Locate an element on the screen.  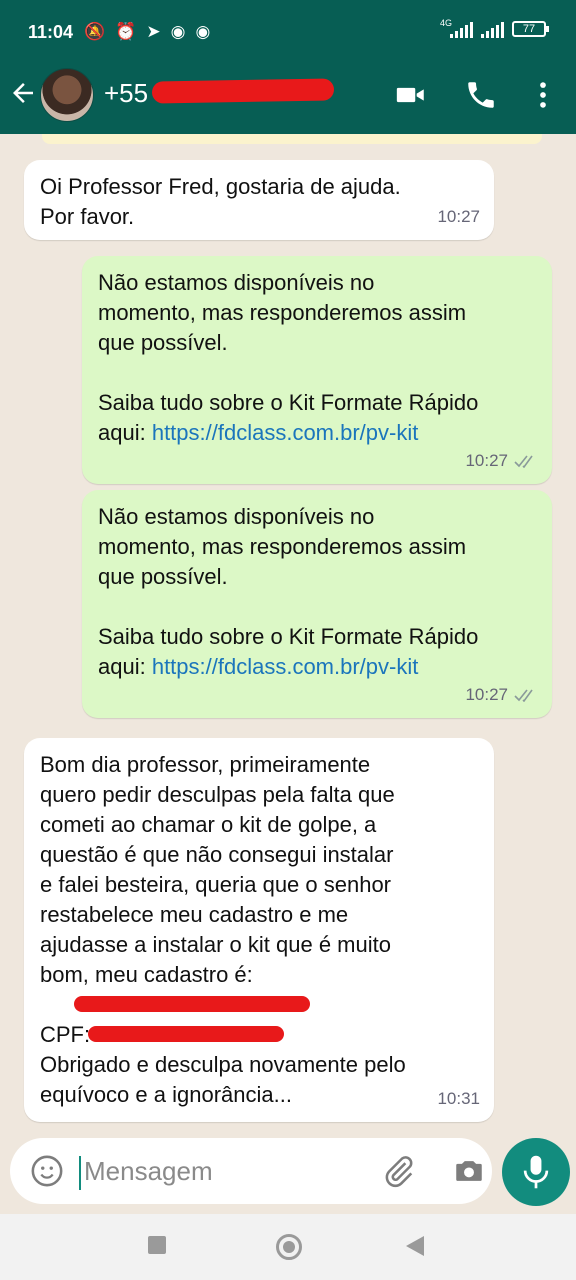
message-input: Mensagem is located at coordinates (148, 1171).